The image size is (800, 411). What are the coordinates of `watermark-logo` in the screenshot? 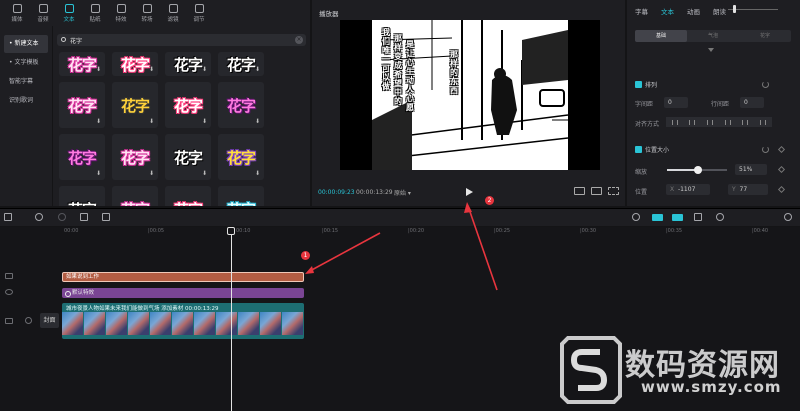 It's located at (591, 370).